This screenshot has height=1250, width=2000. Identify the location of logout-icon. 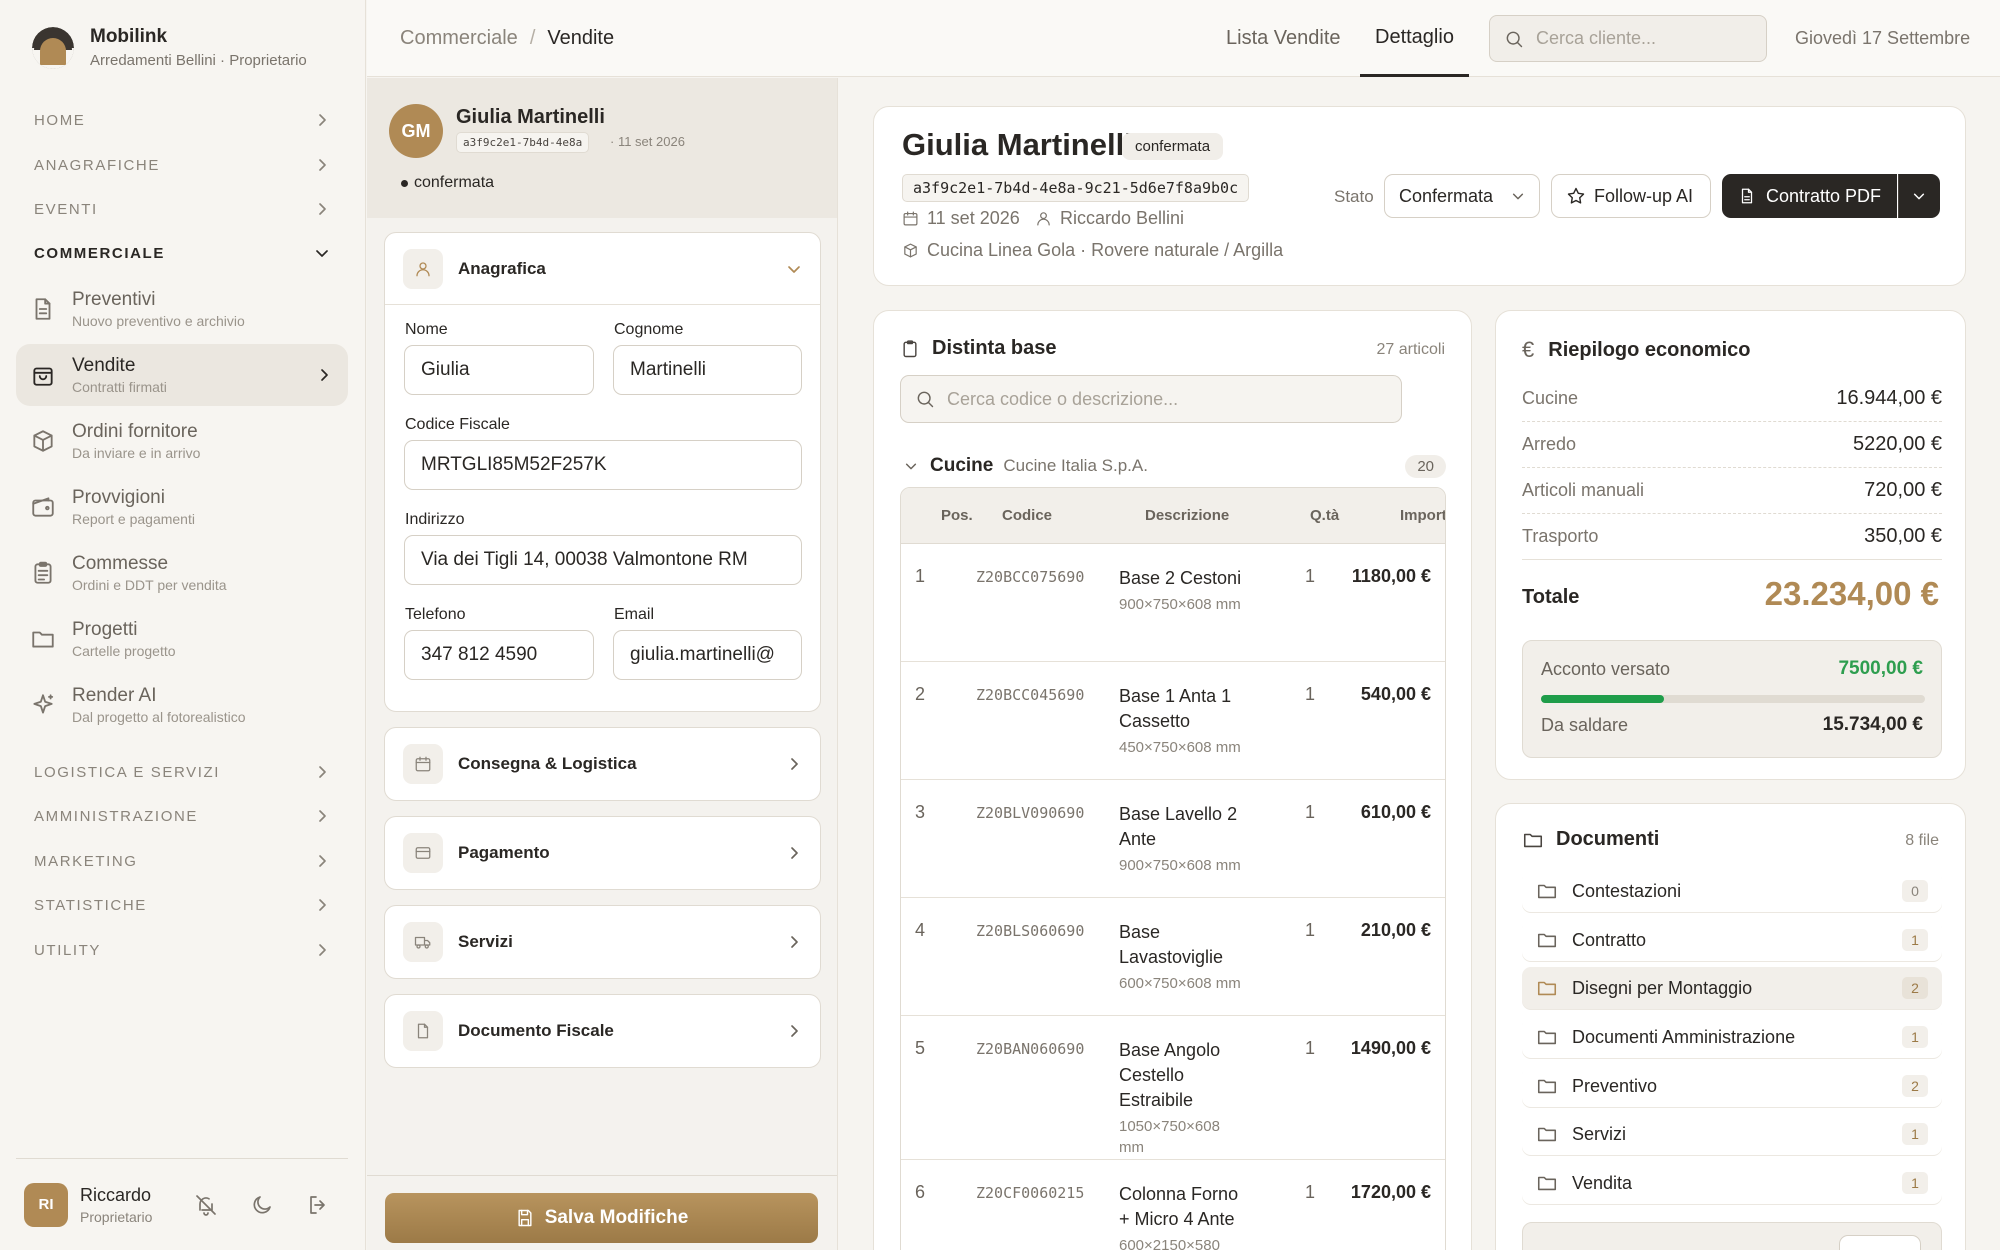
(318, 1205).